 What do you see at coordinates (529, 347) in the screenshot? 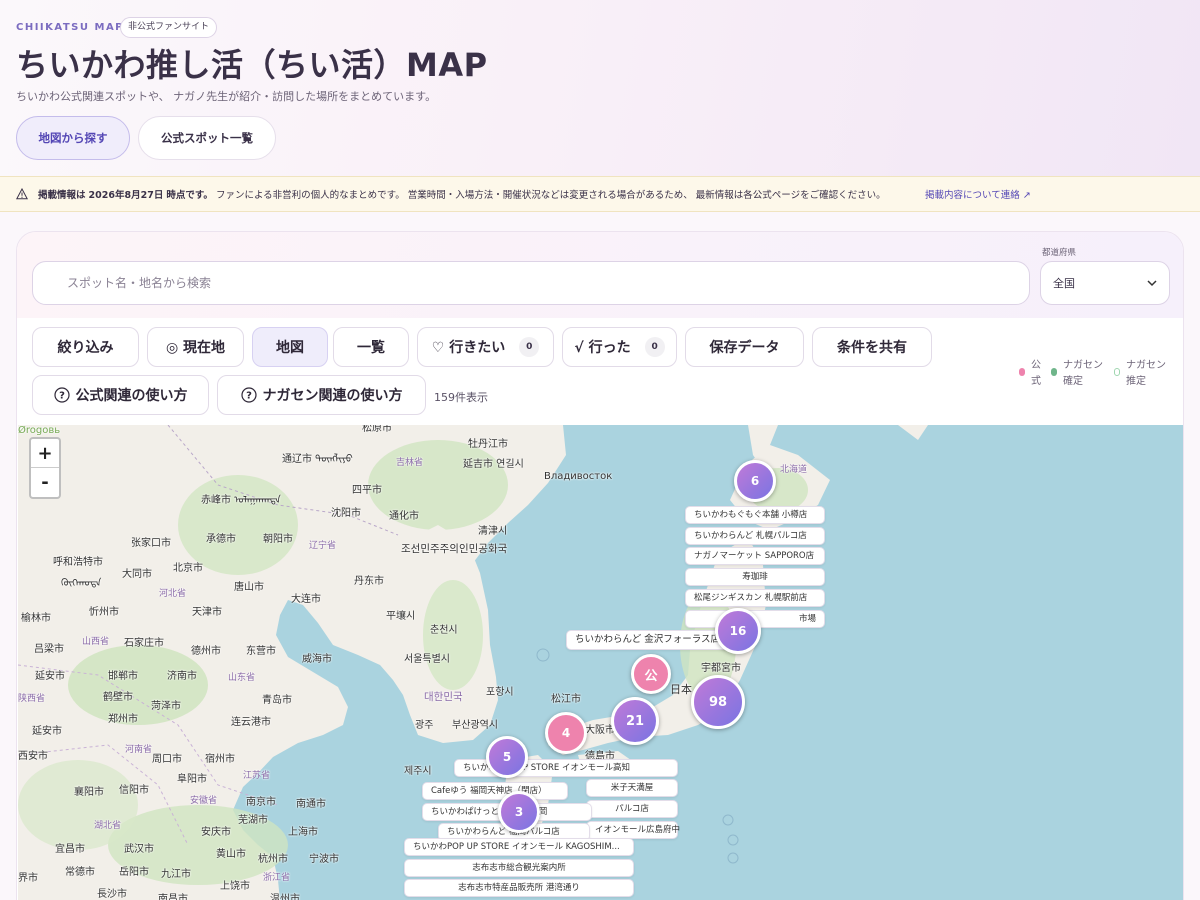
I see `want-to-go-count: 0` at bounding box center [529, 347].